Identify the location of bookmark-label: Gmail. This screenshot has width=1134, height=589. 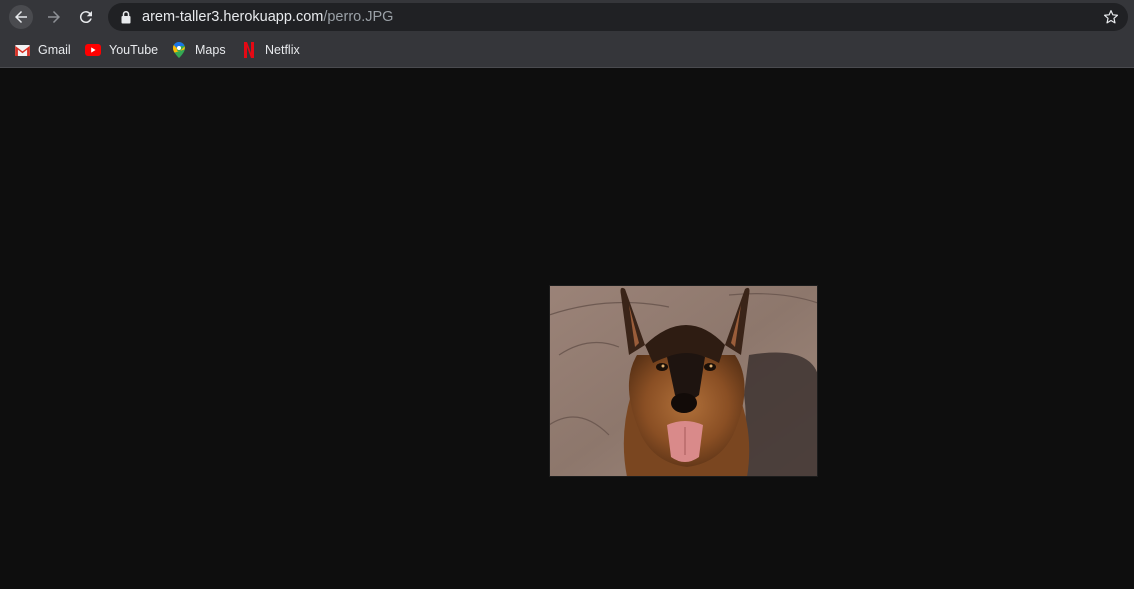
(54, 50).